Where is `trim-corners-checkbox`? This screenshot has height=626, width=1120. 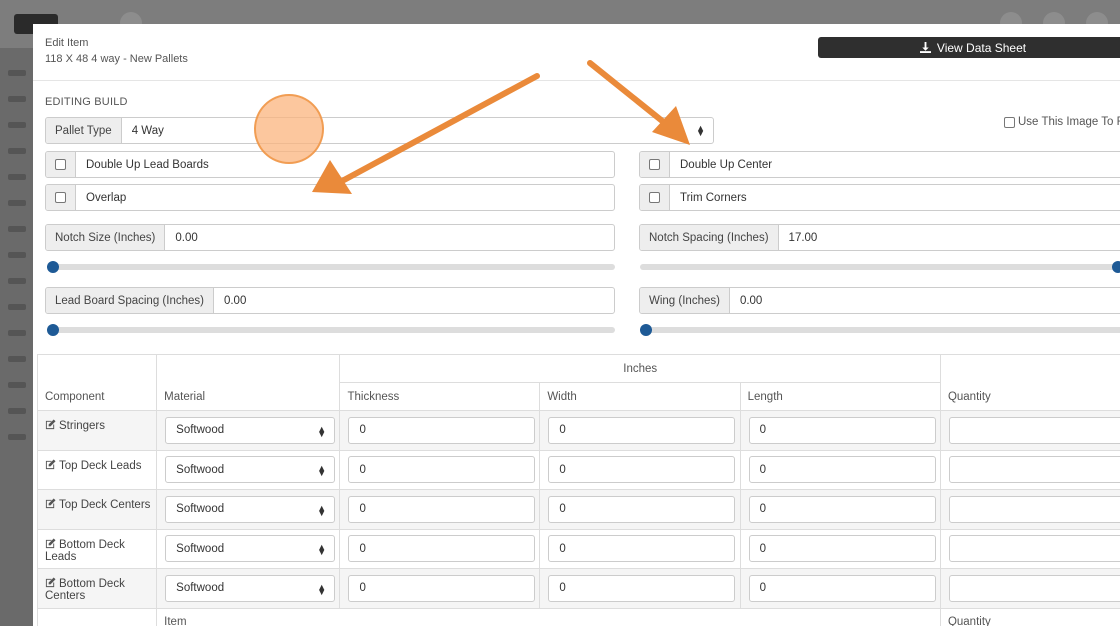 trim-corners-checkbox is located at coordinates (654, 197).